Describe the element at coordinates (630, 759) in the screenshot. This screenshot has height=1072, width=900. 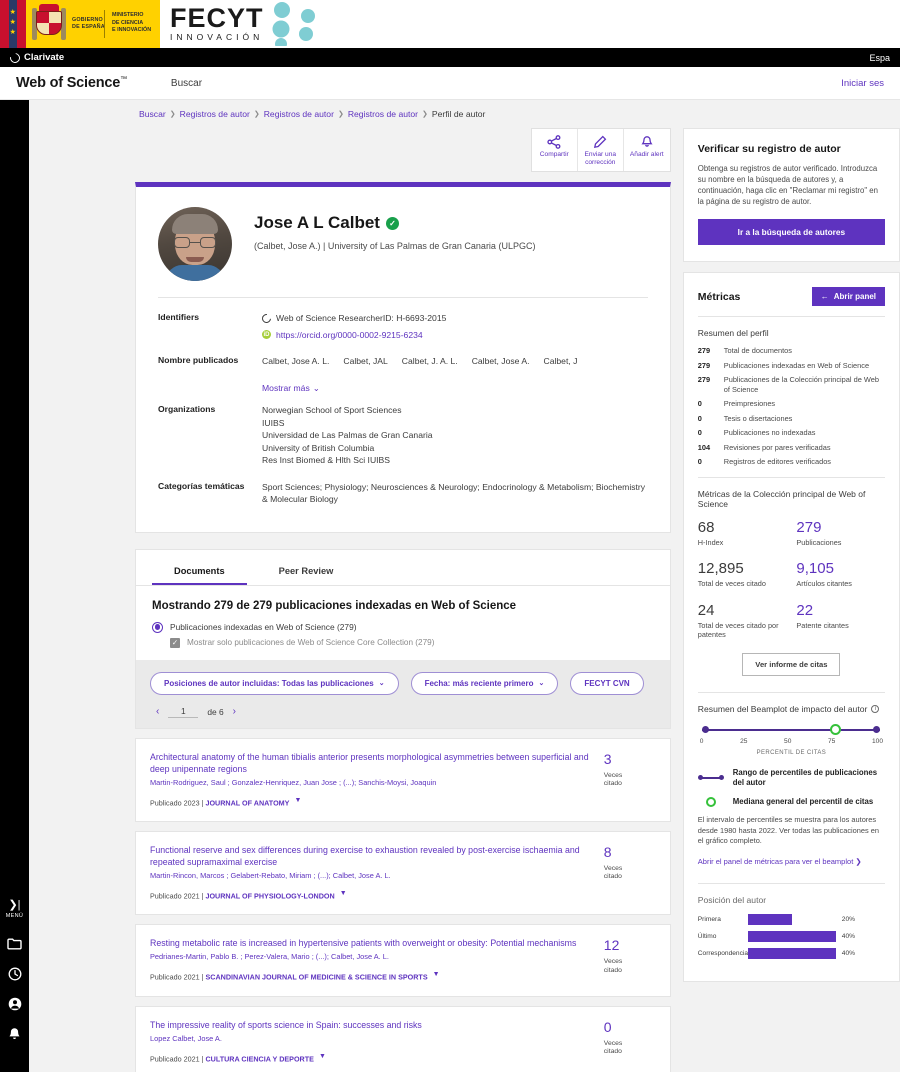
I see `citation-count: 3` at that location.